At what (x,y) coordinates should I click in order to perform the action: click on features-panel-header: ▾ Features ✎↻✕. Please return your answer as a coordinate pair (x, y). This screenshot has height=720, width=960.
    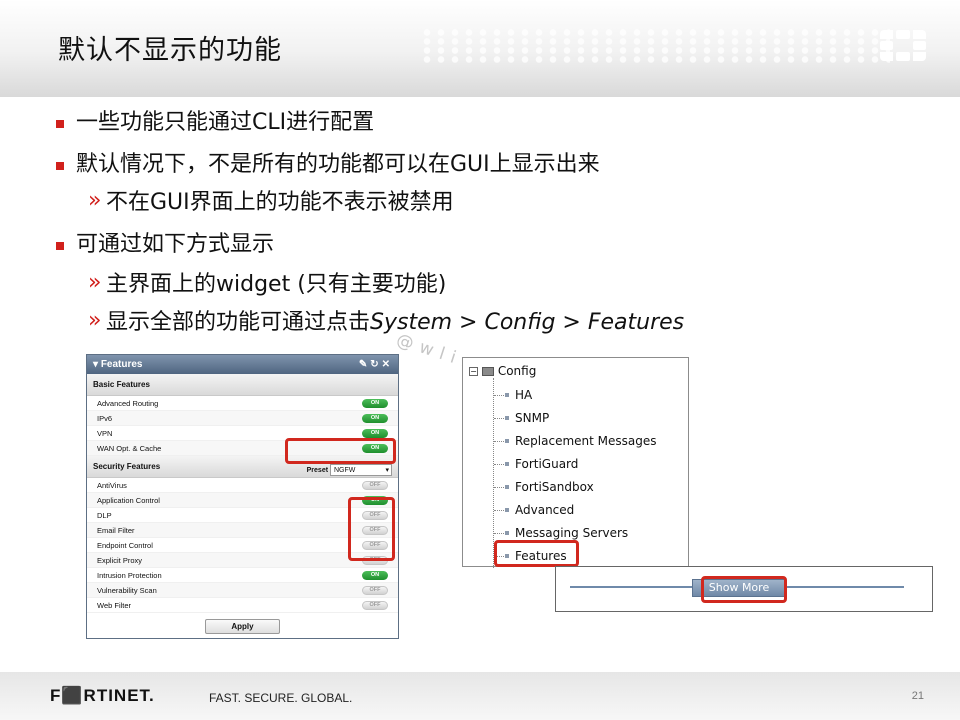
    Looking at the image, I should click on (242, 364).